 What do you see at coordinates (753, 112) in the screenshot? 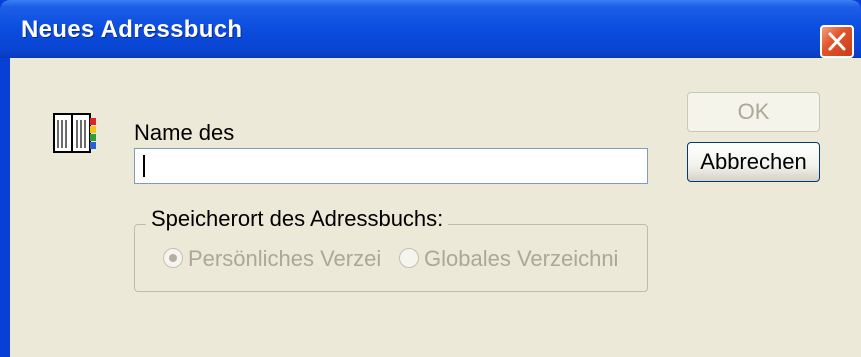
I see `ok-button: OK` at bounding box center [753, 112].